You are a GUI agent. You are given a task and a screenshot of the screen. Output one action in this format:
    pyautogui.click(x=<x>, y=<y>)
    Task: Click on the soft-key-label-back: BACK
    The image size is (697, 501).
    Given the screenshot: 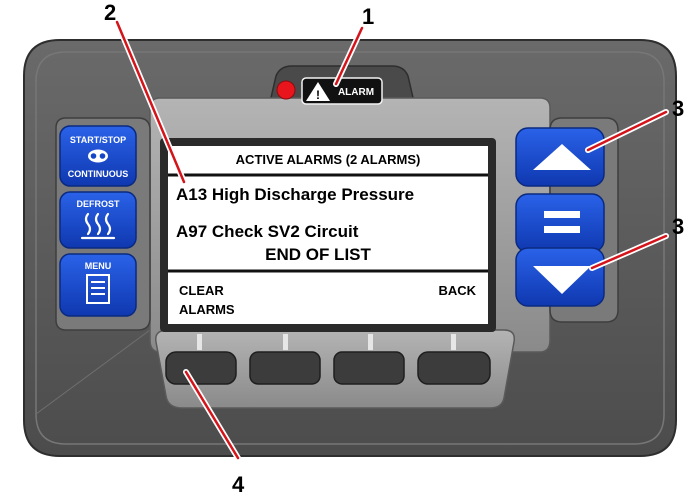 What is the action you would take?
    pyautogui.click(x=457, y=290)
    